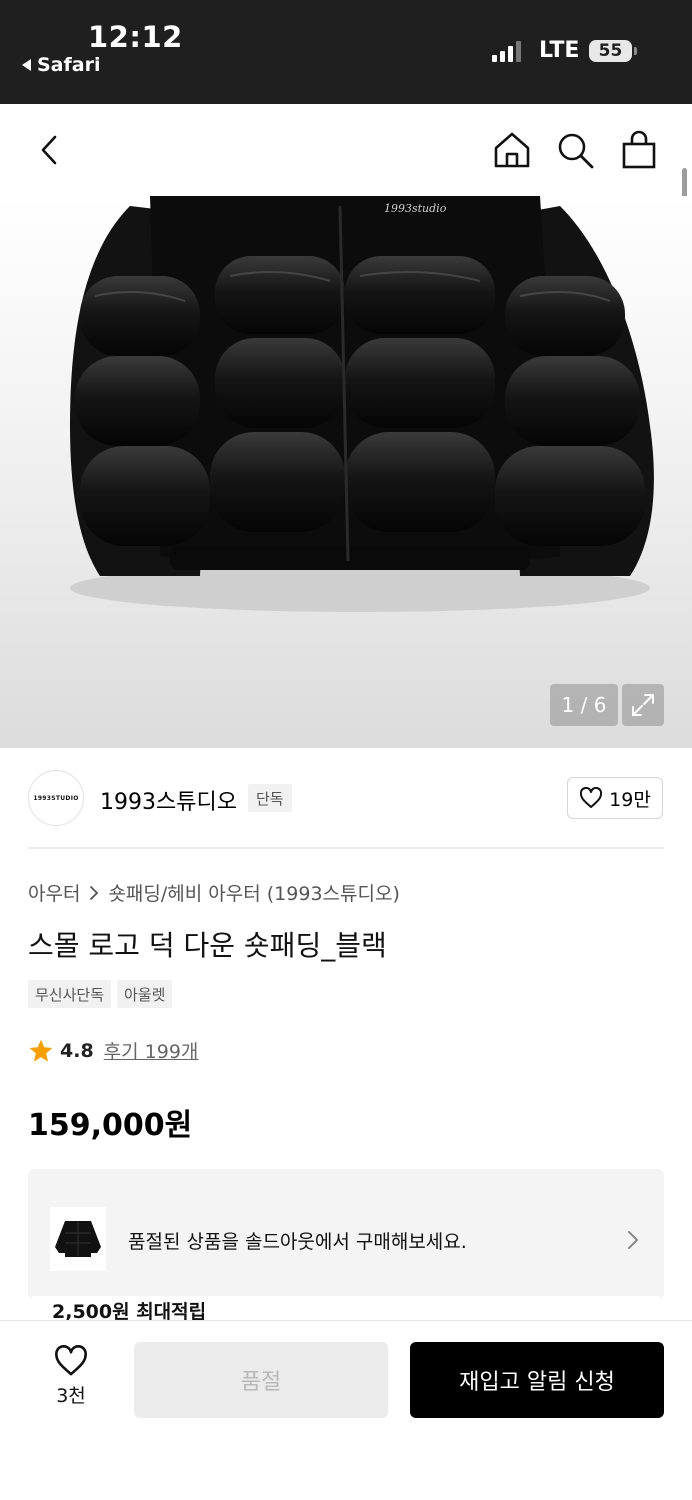 The height and width of the screenshot is (1500, 692). What do you see at coordinates (415, 208) in the screenshot?
I see `jacket-logo: 1993studio` at bounding box center [415, 208].